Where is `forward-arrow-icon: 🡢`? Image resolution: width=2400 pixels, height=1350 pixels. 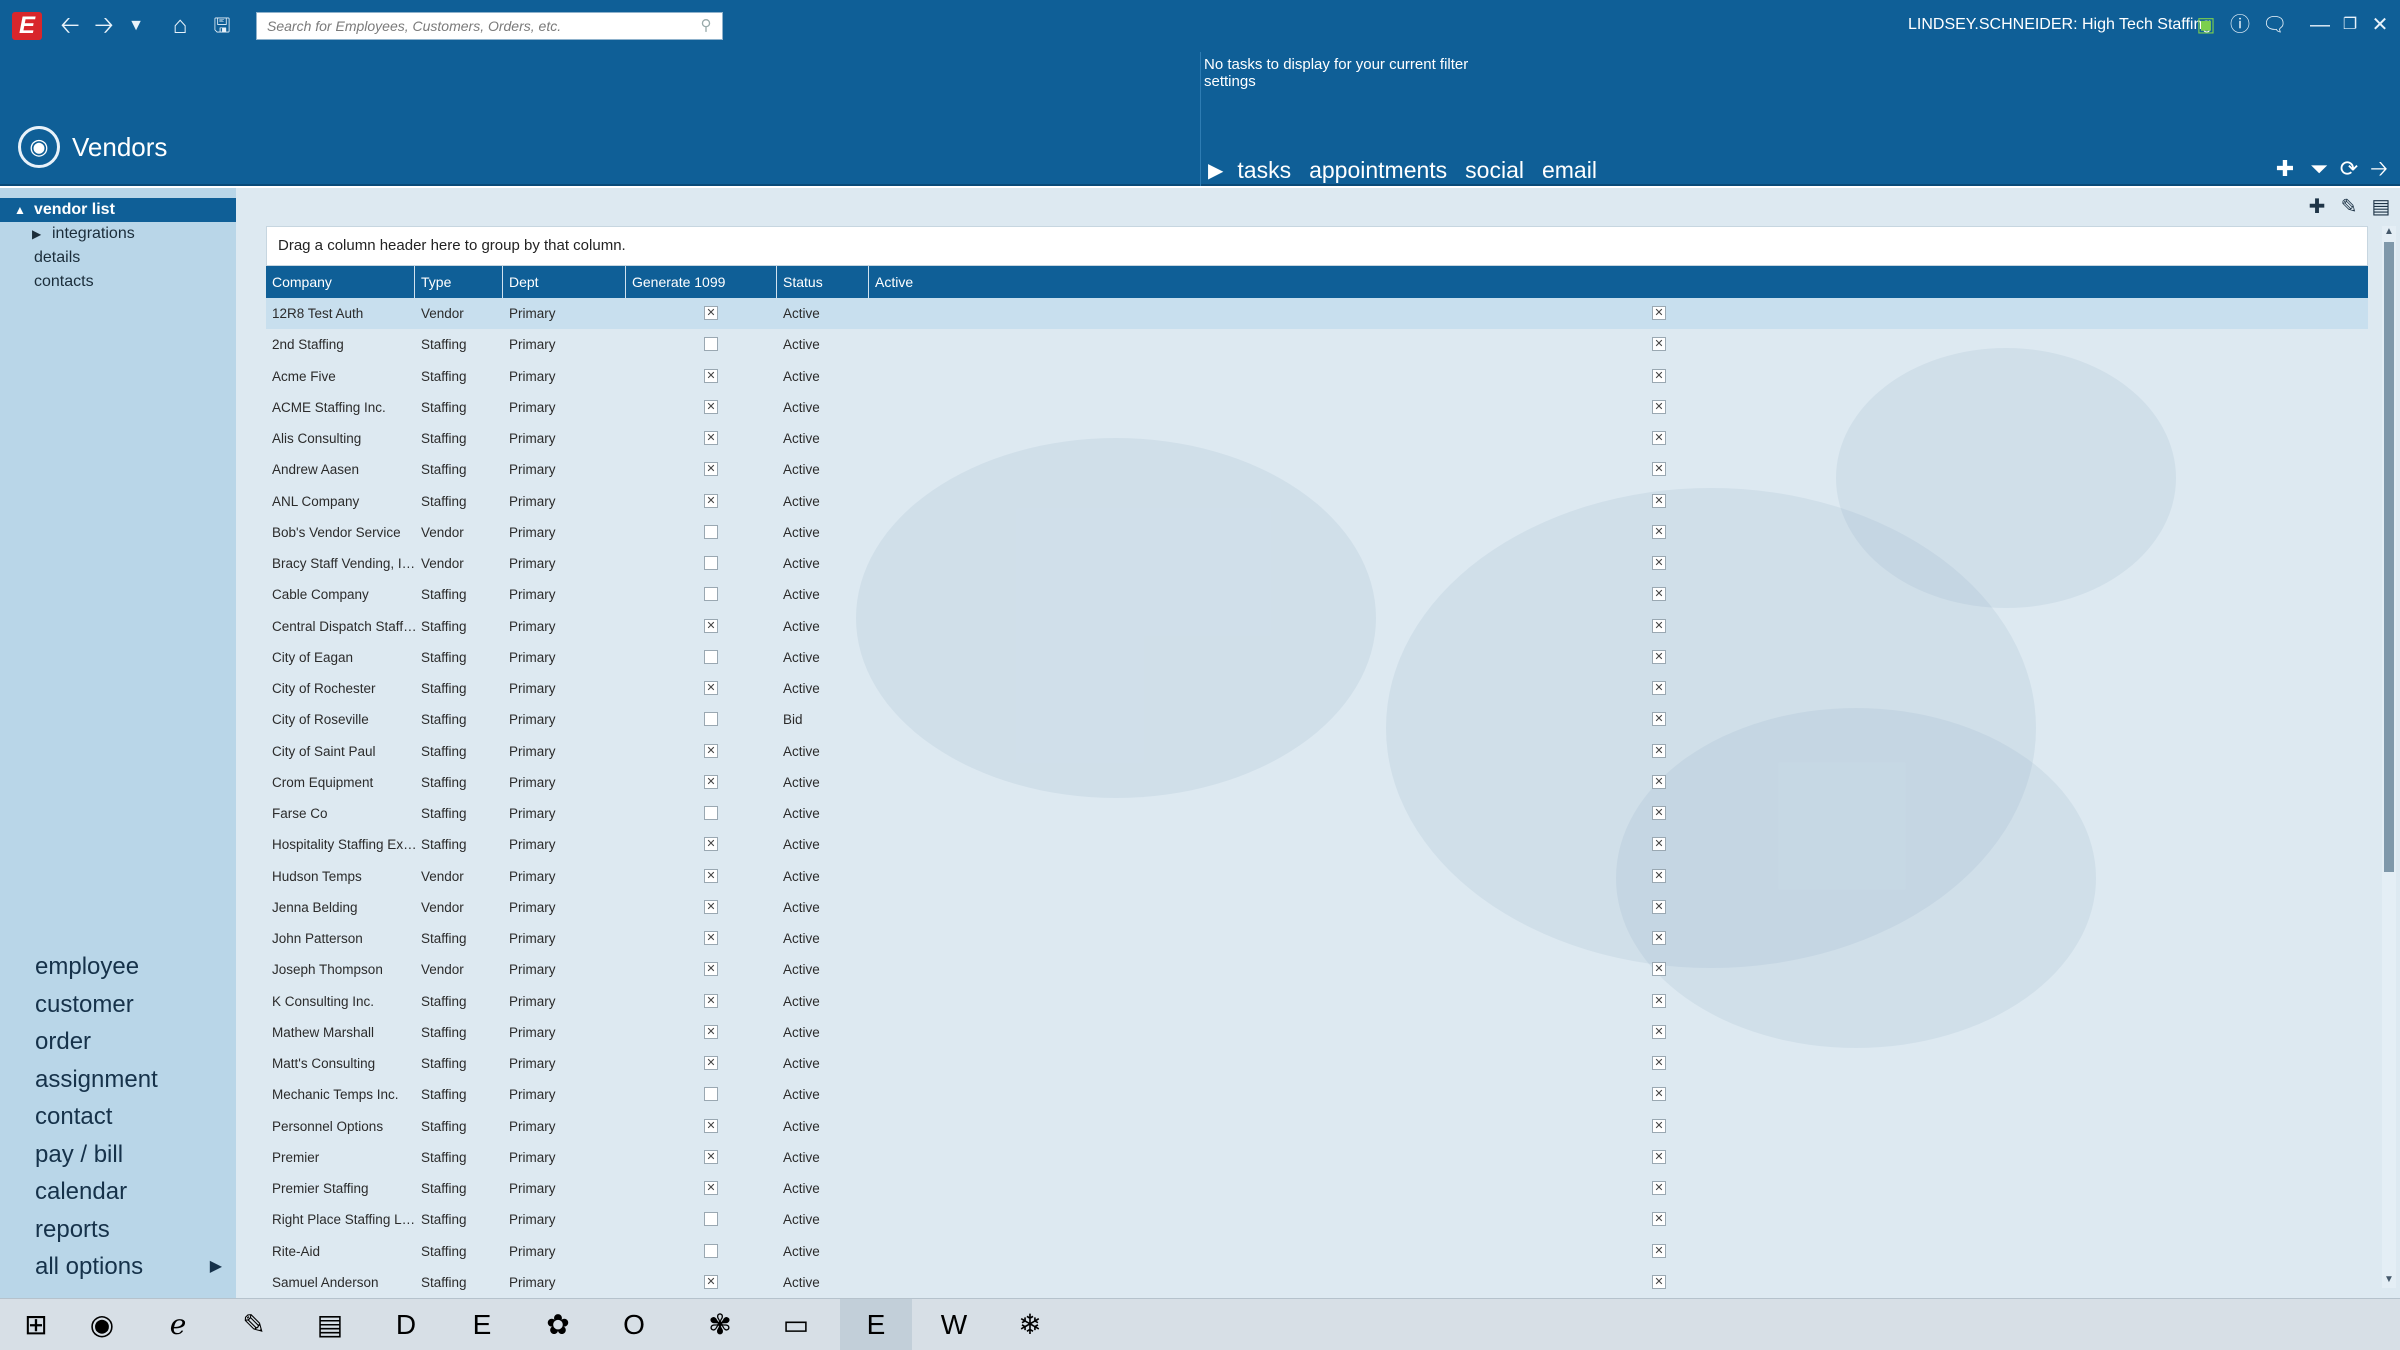 forward-arrow-icon: 🡢 is located at coordinates (104, 26).